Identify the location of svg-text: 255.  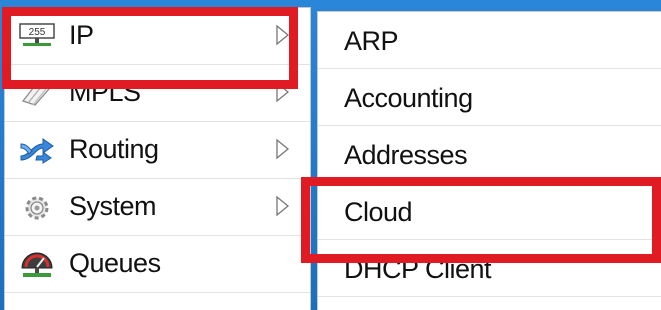
(37, 32).